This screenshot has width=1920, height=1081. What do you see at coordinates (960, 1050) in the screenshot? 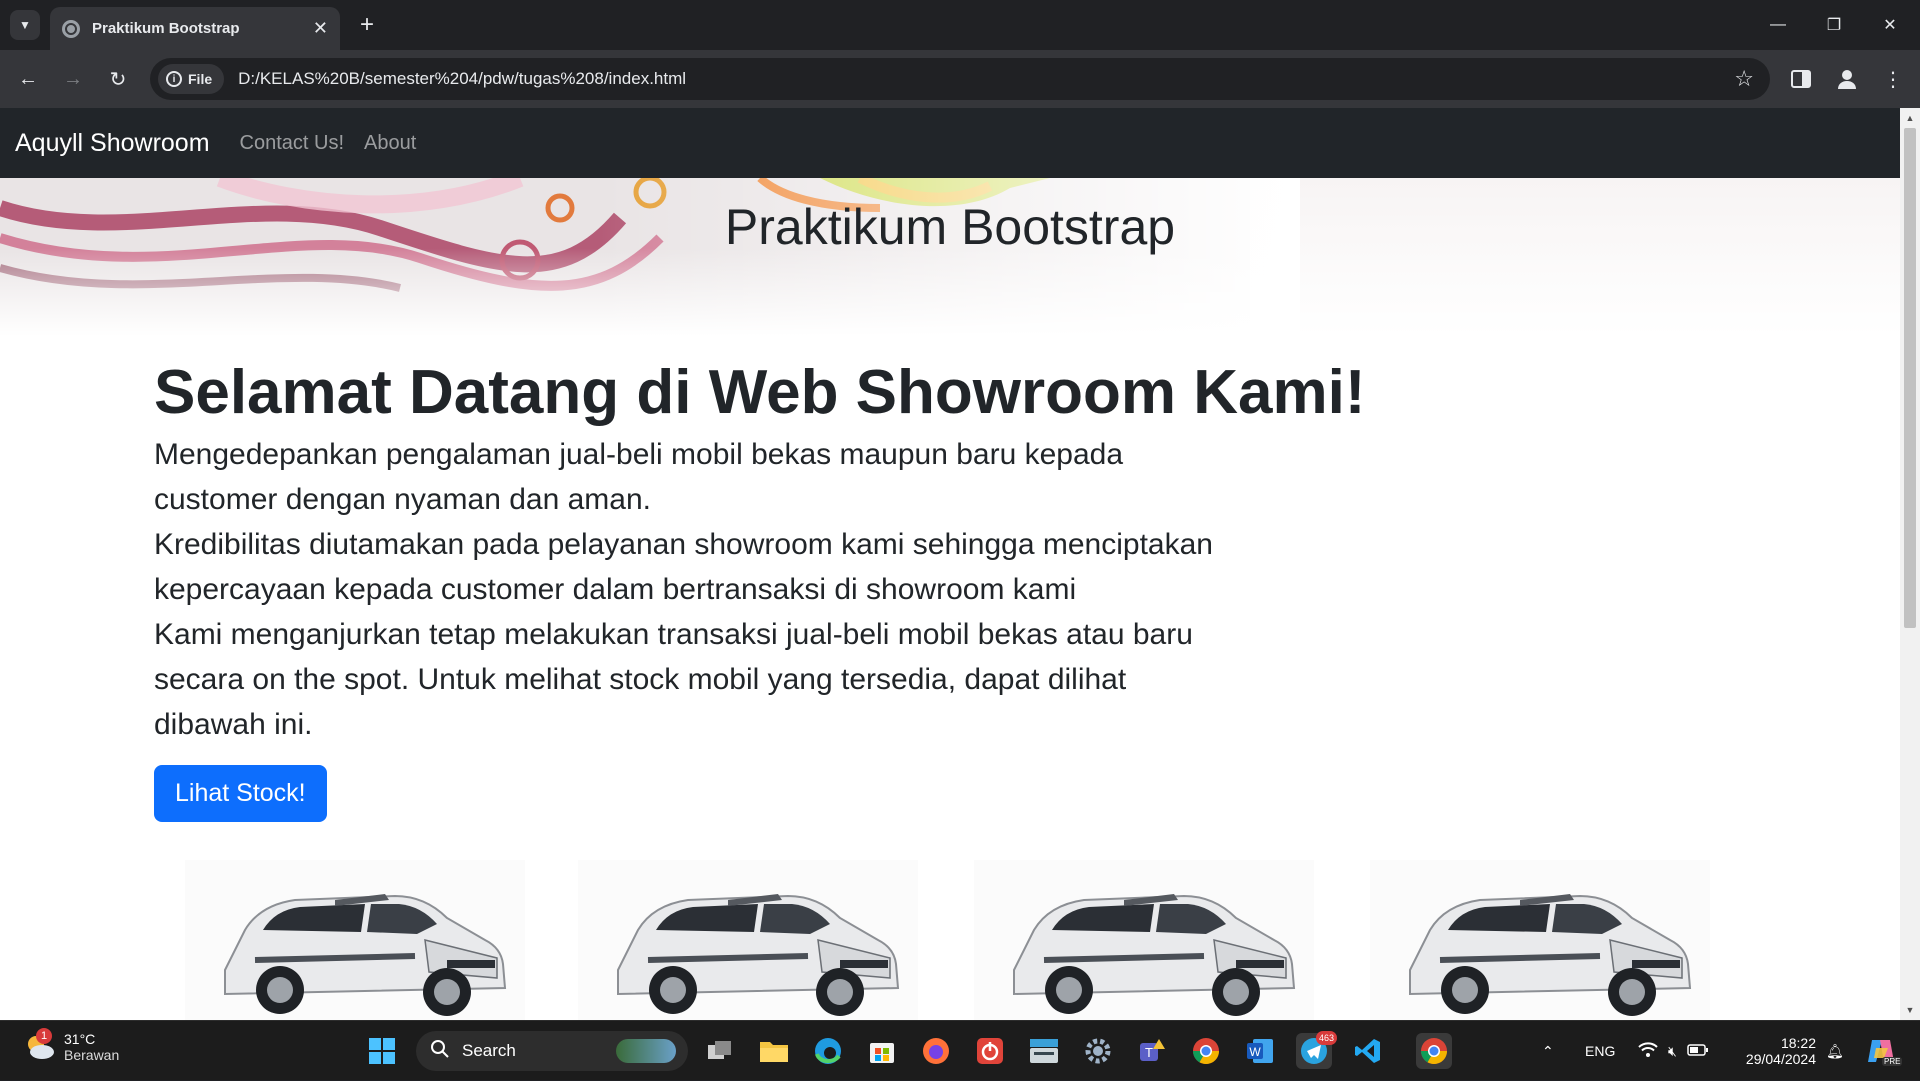
I see `windows-taskbar: 1 31°C Berawan Search T W 463 ⌃ ENG 🔇︎ 1` at bounding box center [960, 1050].